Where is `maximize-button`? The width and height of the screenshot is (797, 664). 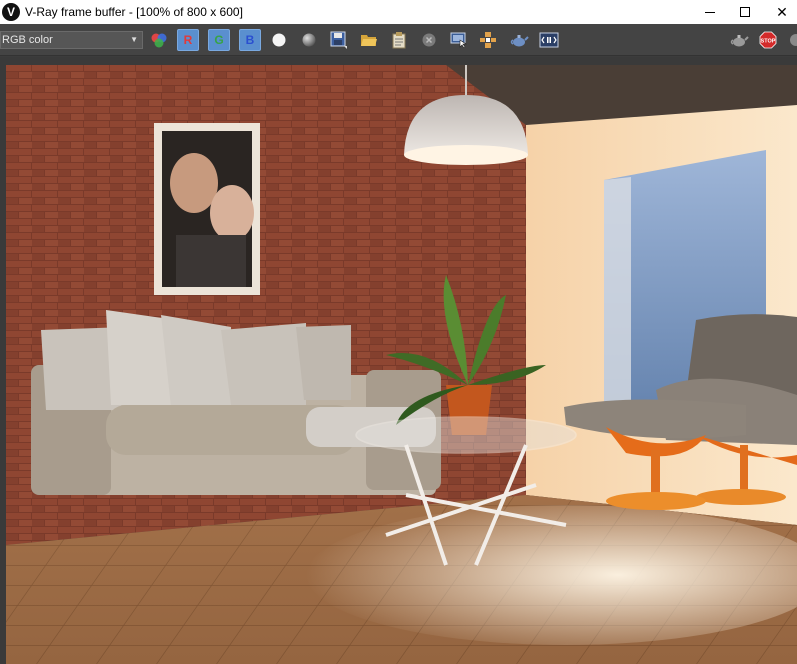 maximize-button is located at coordinates (745, 12).